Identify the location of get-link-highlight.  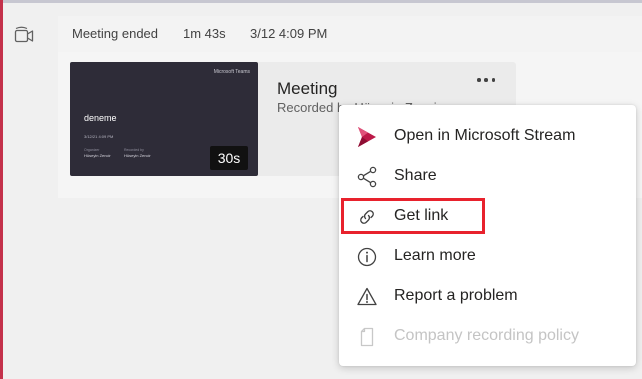
(413, 216).